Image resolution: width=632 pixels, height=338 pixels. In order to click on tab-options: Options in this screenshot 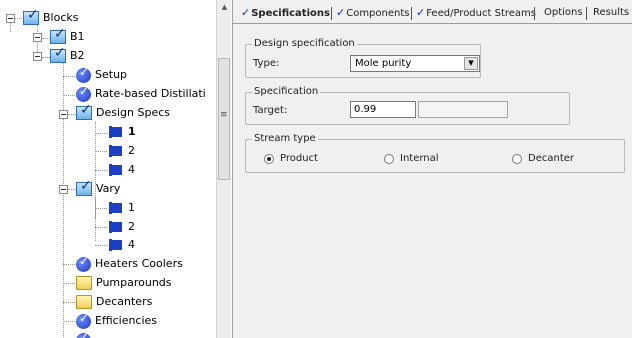, I will do `click(563, 13)`.